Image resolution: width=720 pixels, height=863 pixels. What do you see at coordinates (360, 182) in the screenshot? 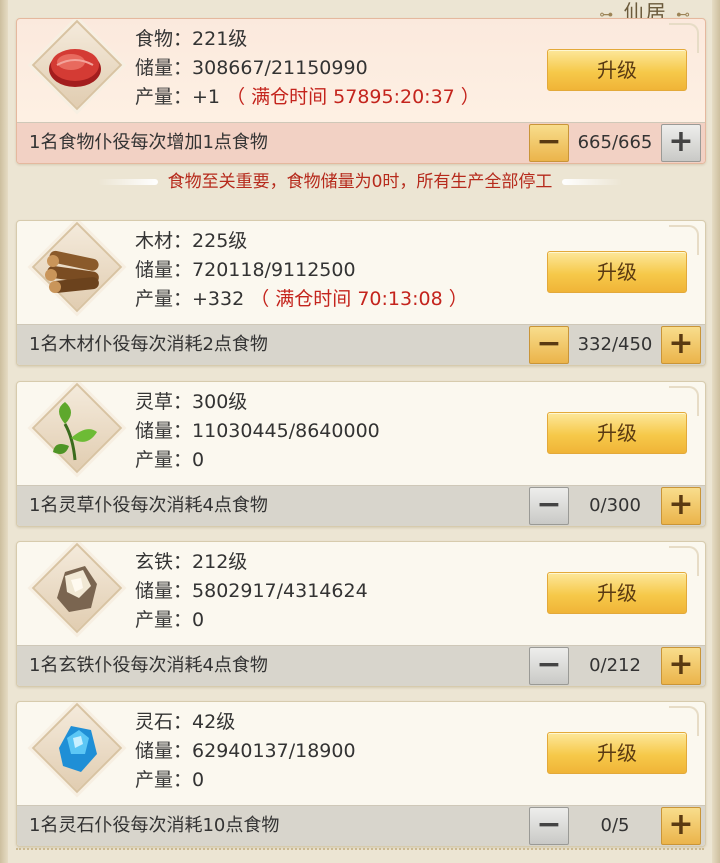
I see `food-notice: 食物至关重要，食物储量为0时，所有生产全部停工` at bounding box center [360, 182].